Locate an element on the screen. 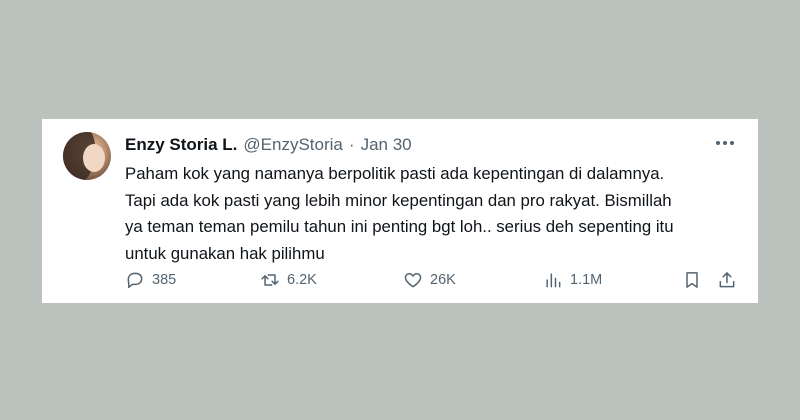  retweet-count: 6.2K is located at coordinates (302, 280).